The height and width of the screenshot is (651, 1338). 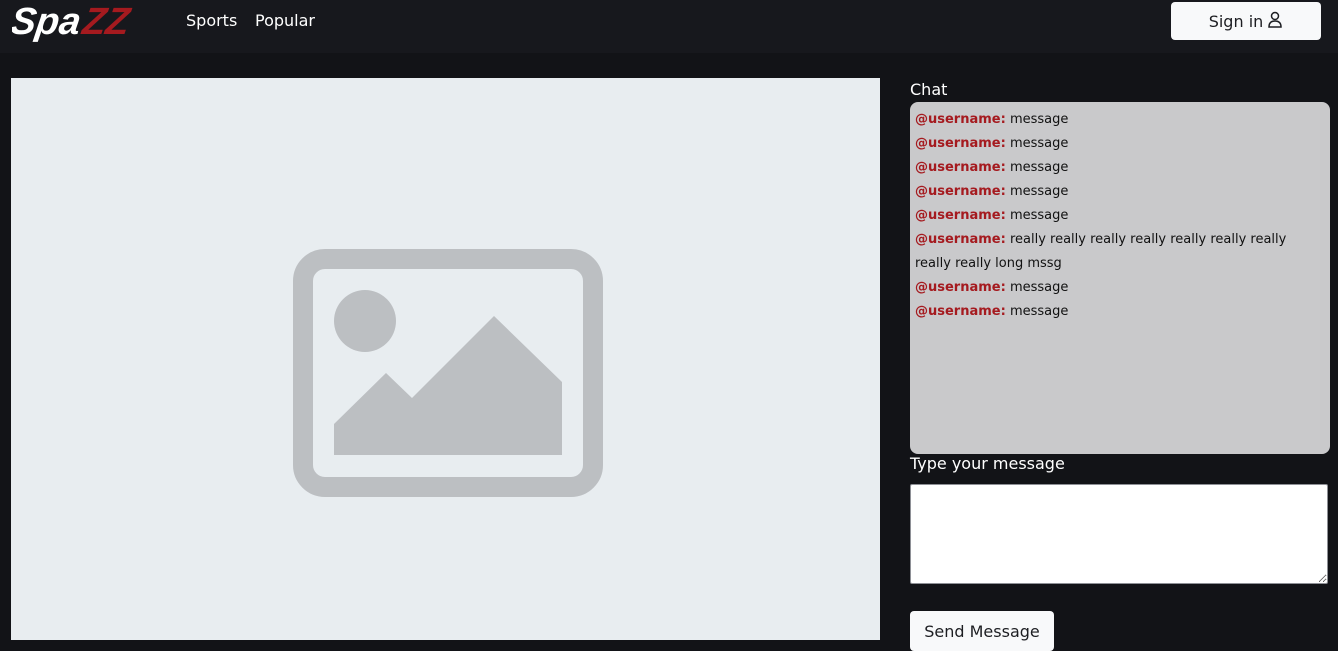 What do you see at coordinates (285, 21) in the screenshot?
I see `nav-link-popular: Popular` at bounding box center [285, 21].